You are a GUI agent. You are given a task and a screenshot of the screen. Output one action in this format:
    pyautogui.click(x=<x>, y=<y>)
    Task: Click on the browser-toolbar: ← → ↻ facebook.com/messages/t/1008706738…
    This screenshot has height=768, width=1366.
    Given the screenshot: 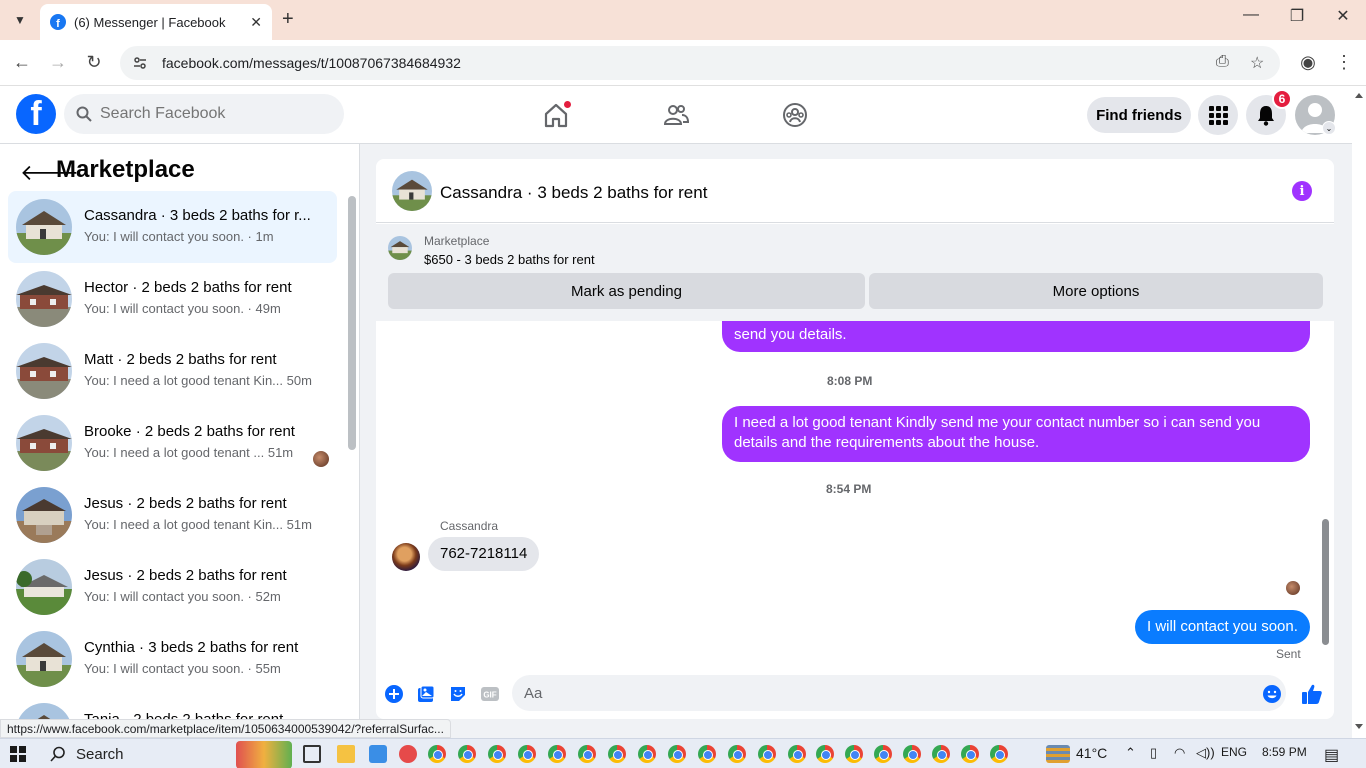 What is the action you would take?
    pyautogui.click(x=683, y=63)
    